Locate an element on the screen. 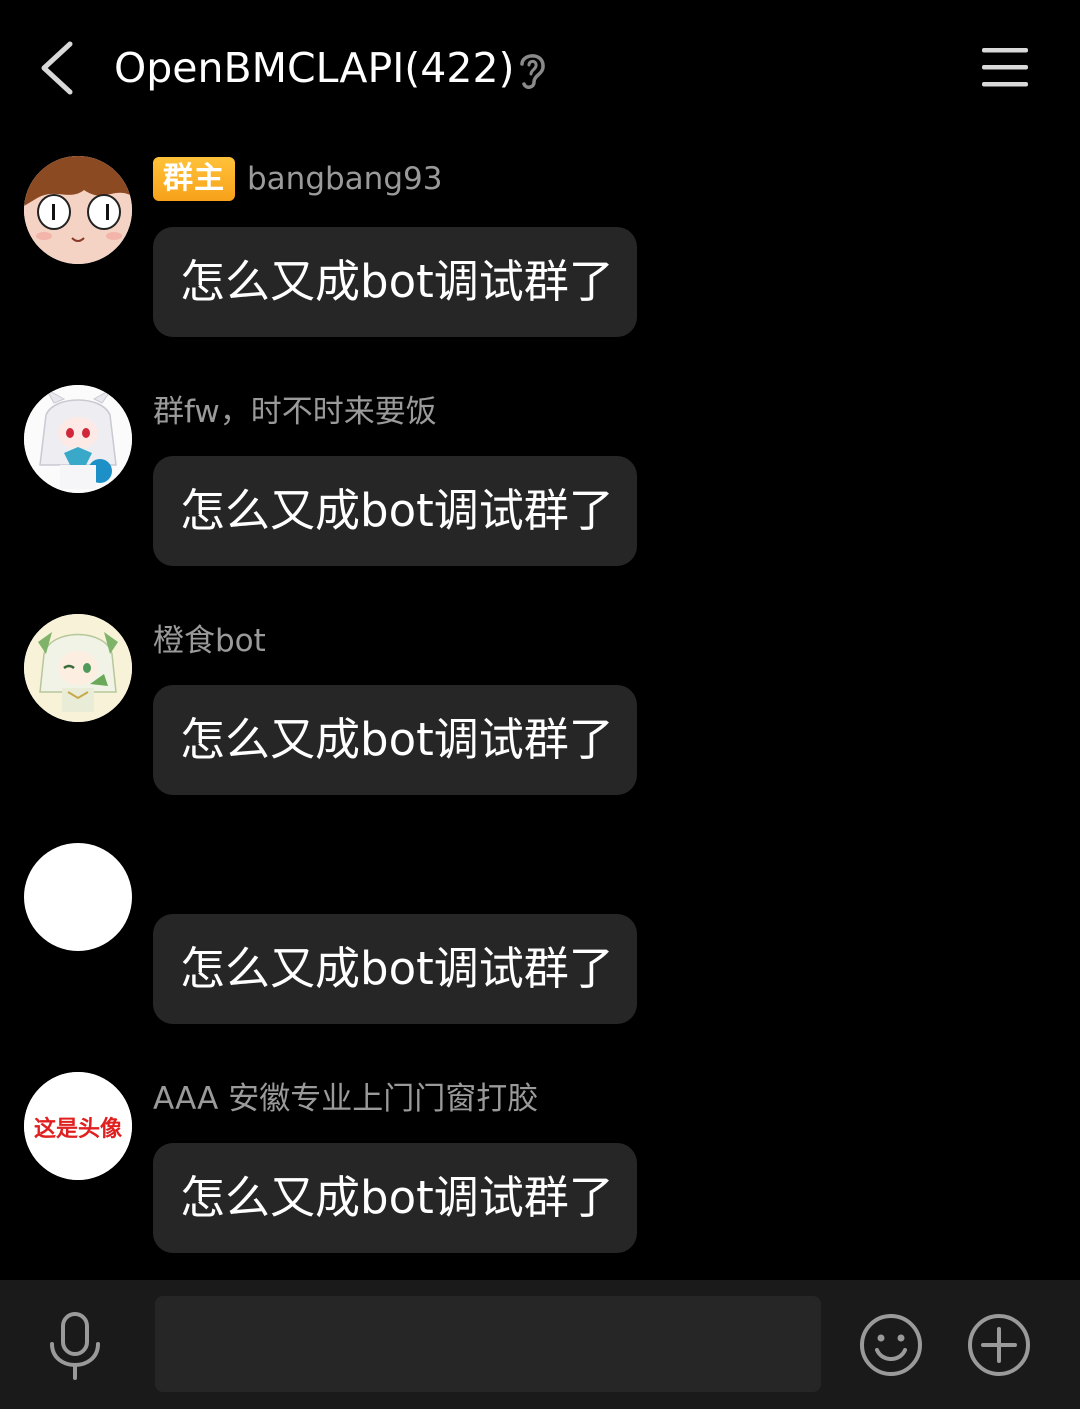 The image size is (1080, 1409). chat-header: OpenBMCLAPI(422) is located at coordinates (540, 69).